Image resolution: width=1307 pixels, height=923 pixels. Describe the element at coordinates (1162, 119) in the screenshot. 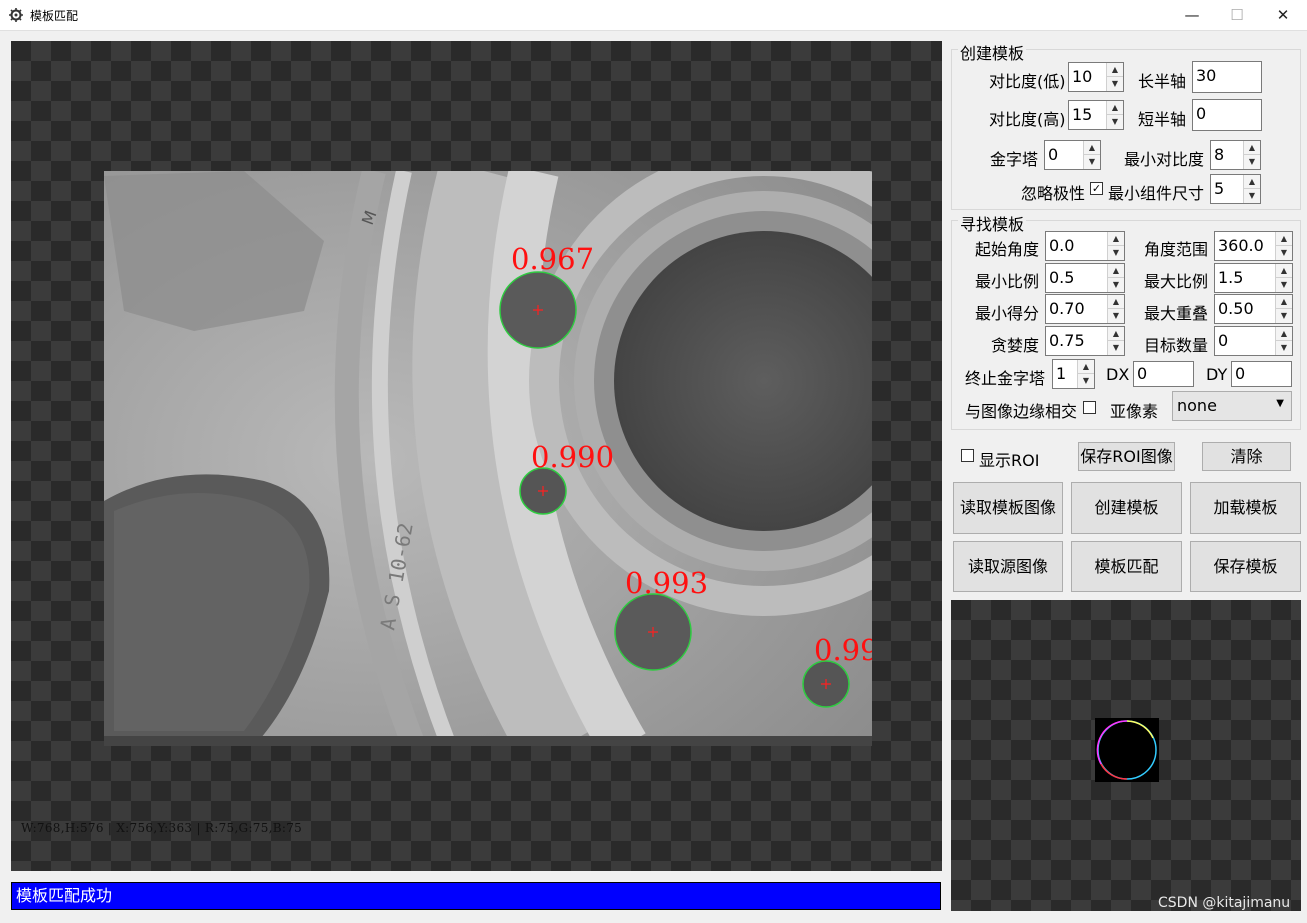

I see `minor-axis-label: 短半轴` at that location.